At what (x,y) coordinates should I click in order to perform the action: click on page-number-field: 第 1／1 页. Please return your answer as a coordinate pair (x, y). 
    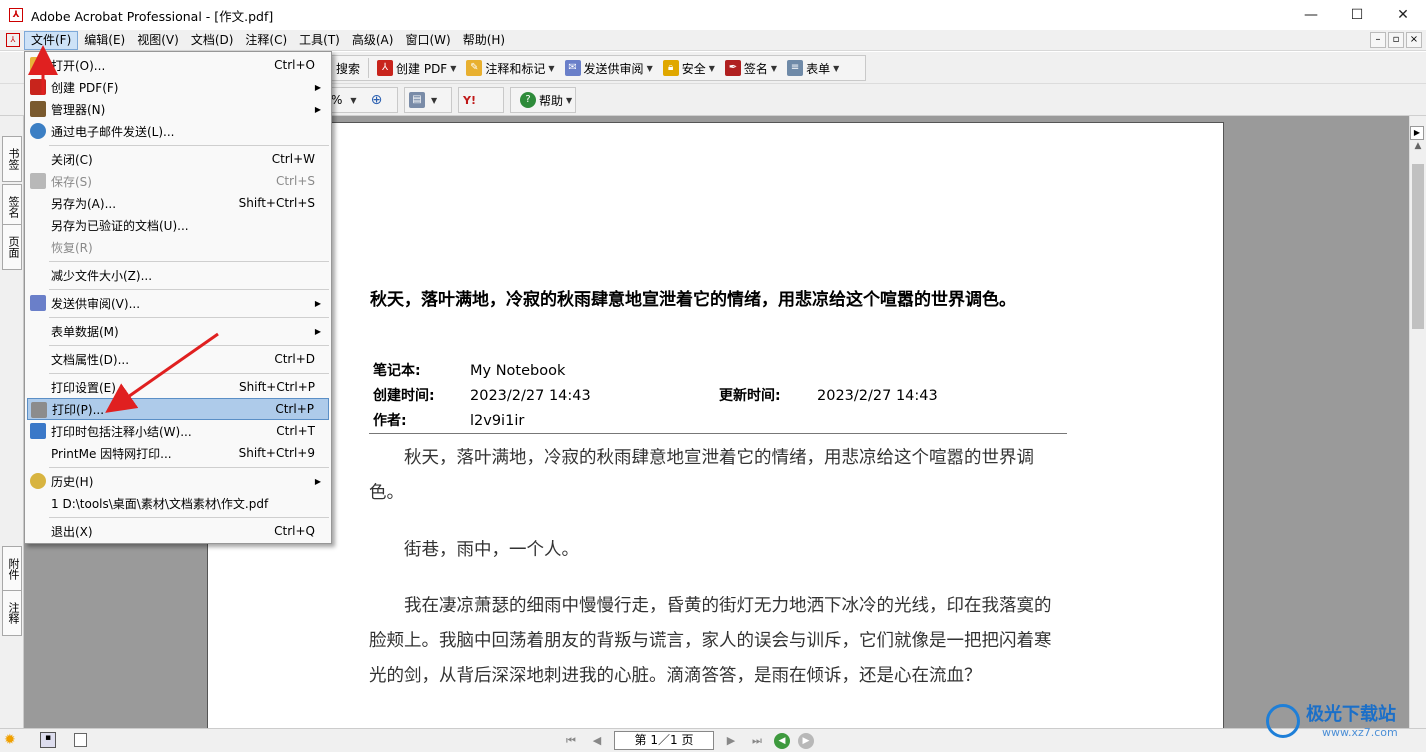
    Looking at the image, I should click on (664, 740).